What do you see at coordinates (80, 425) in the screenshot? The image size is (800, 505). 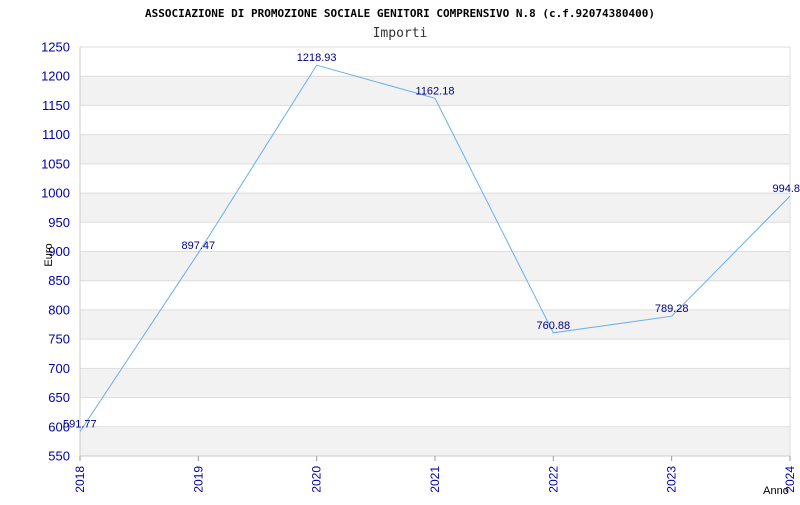 I see `data-label: 591.77` at bounding box center [80, 425].